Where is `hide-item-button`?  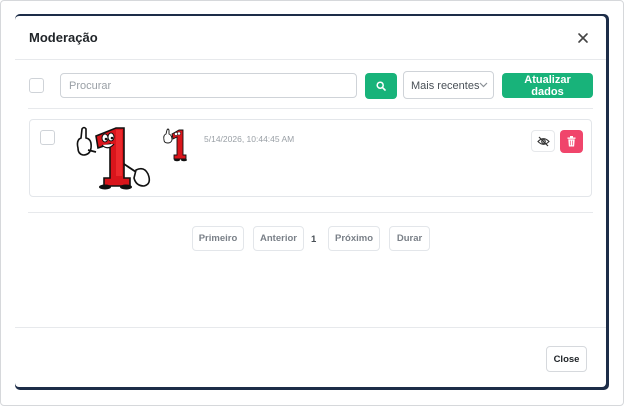
hide-item-button is located at coordinates (543, 141).